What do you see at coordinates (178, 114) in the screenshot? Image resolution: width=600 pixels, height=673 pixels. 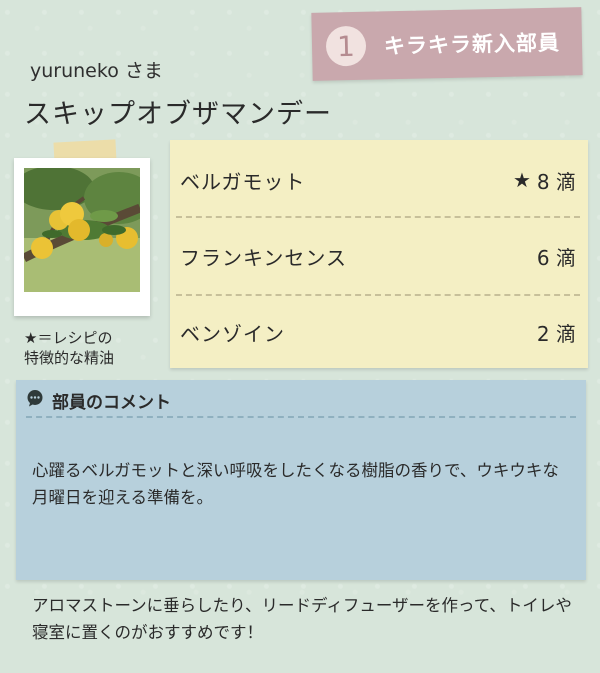 I see `blend-title: スキップオブザマンデー` at bounding box center [178, 114].